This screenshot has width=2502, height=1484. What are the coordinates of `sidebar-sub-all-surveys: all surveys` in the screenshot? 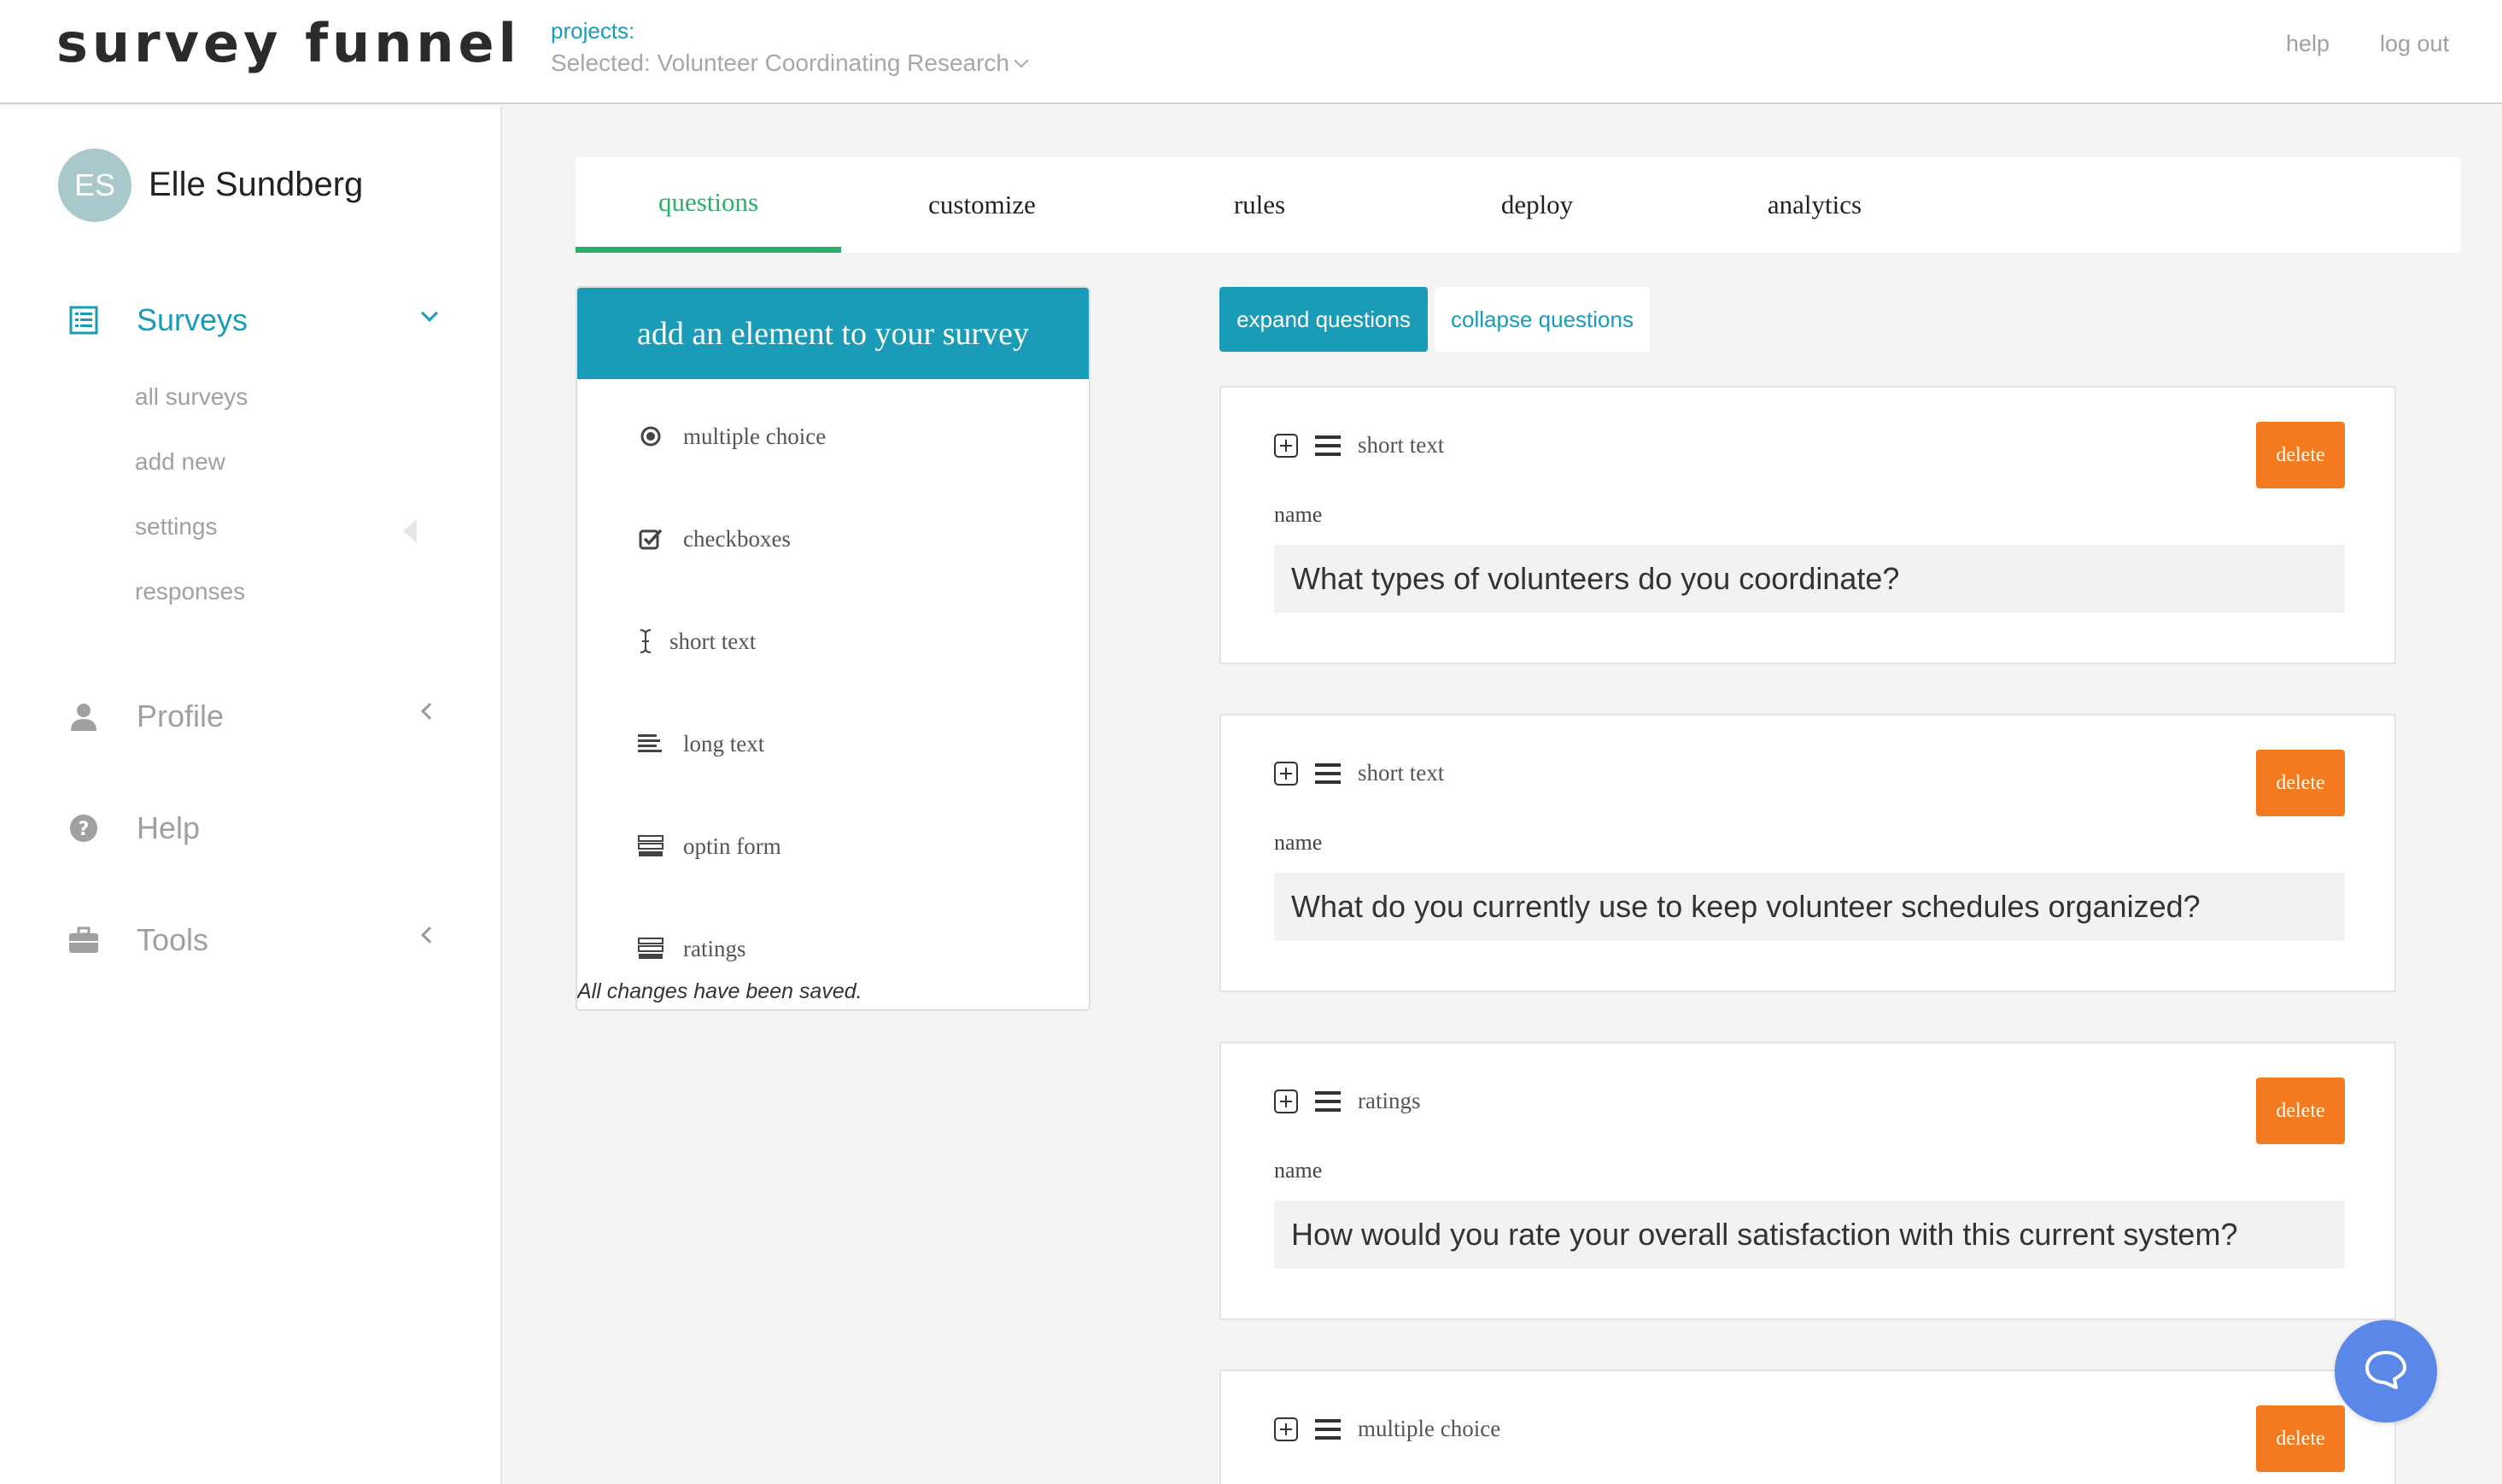 It's located at (191, 397).